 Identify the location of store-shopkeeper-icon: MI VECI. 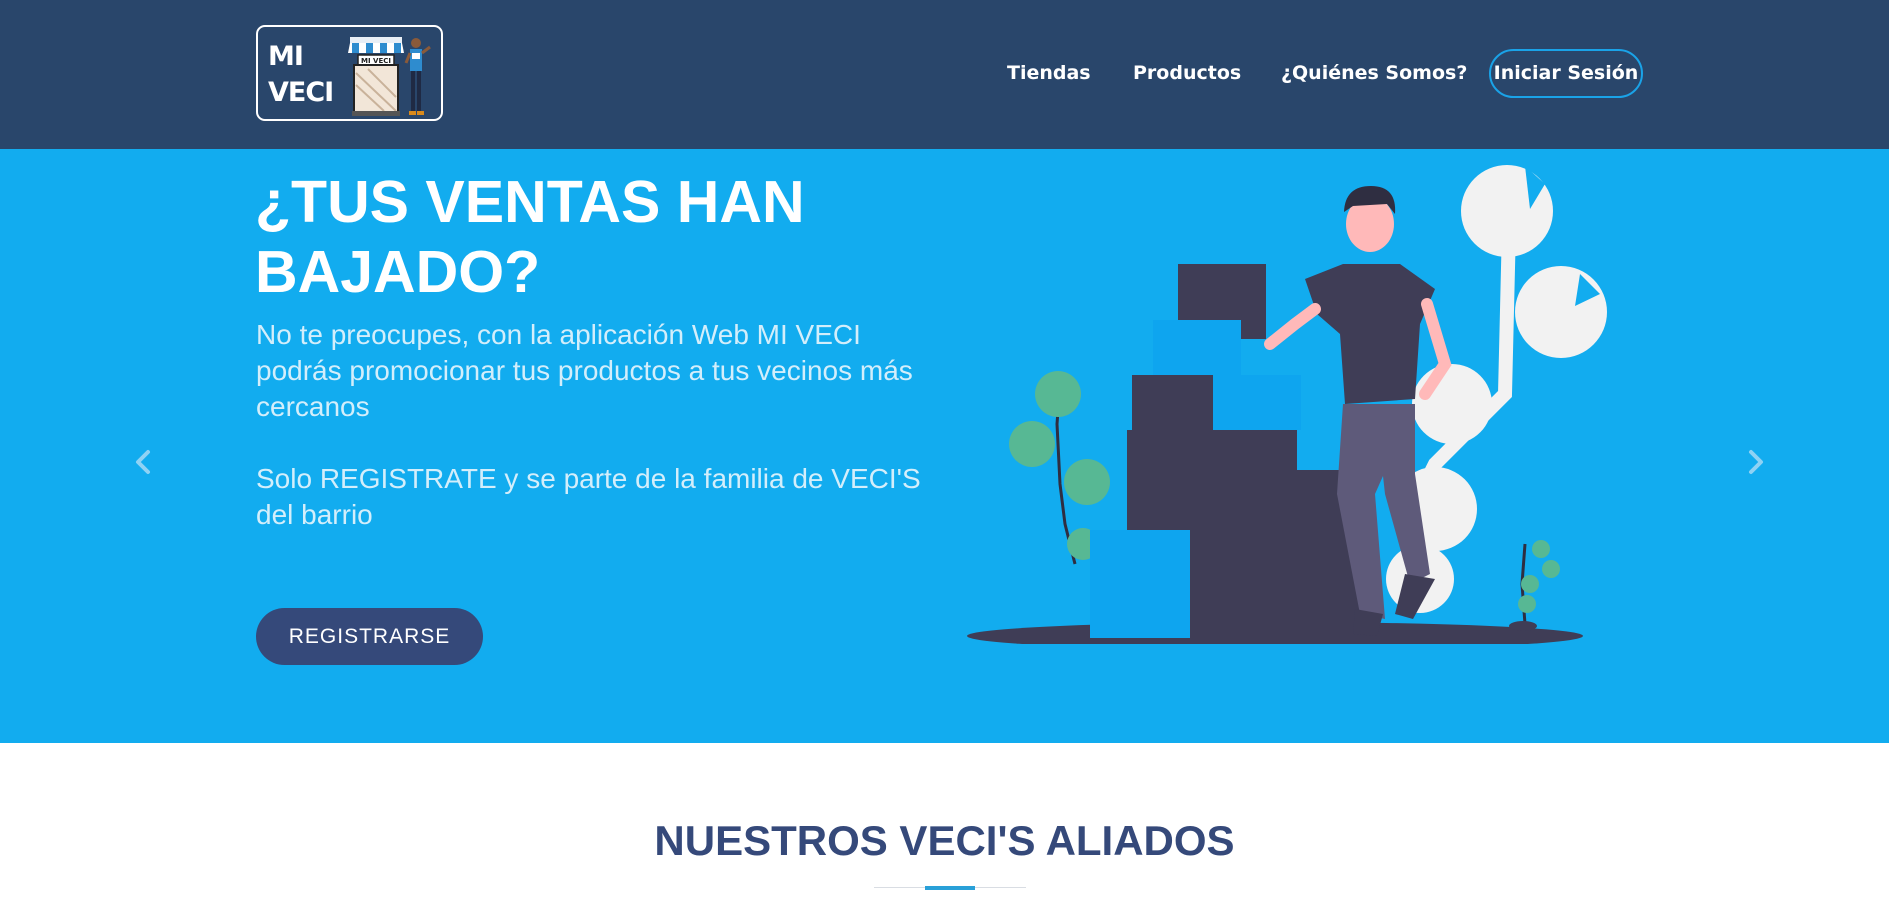
(389, 76).